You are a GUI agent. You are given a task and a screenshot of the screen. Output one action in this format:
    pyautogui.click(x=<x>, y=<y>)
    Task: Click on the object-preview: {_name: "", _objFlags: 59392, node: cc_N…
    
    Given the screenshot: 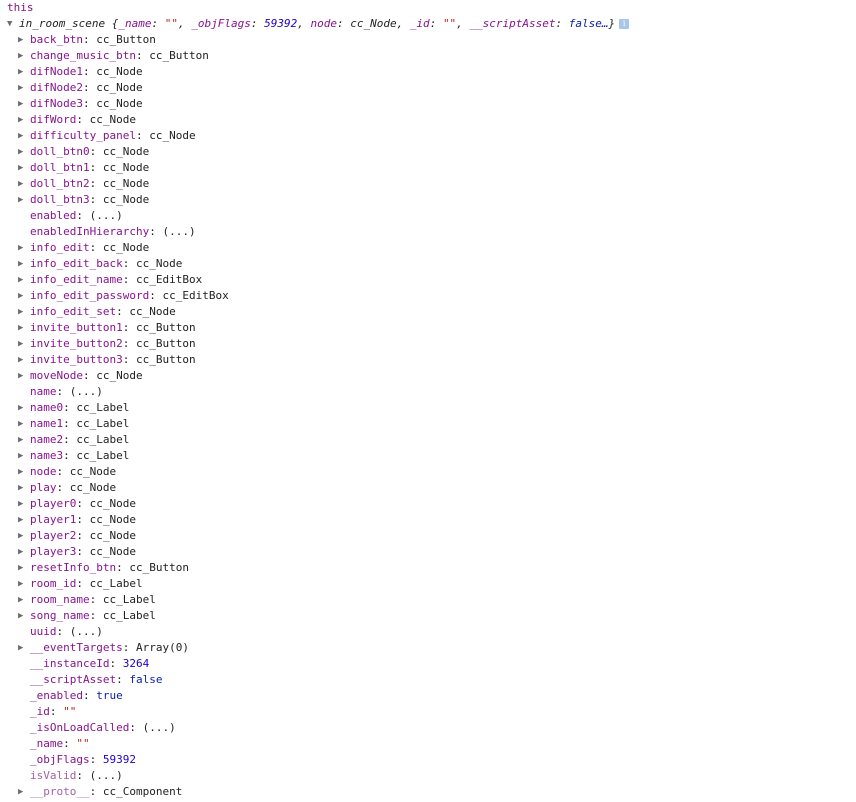 What is the action you would take?
    pyautogui.click(x=363, y=23)
    